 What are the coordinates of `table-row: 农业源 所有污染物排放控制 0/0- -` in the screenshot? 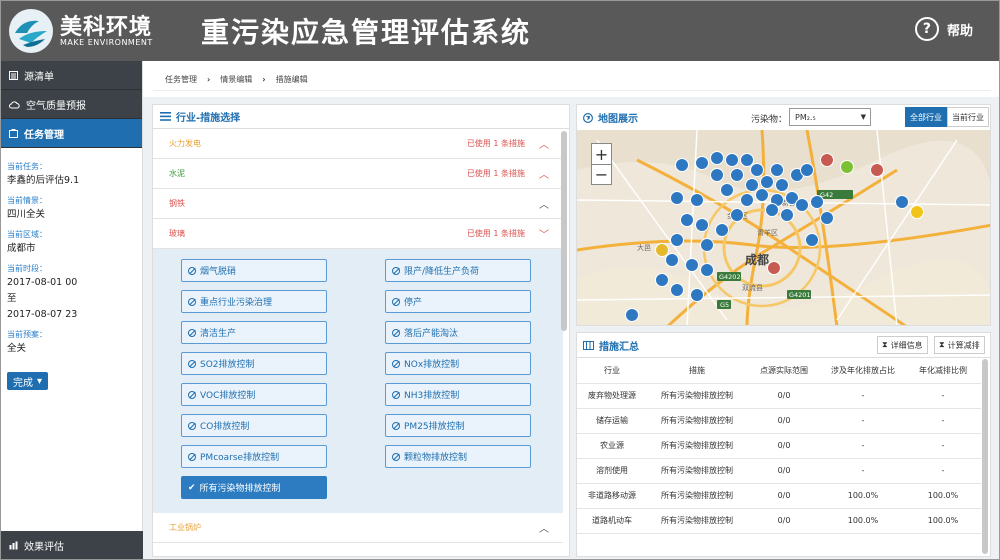 It's located at (779, 446).